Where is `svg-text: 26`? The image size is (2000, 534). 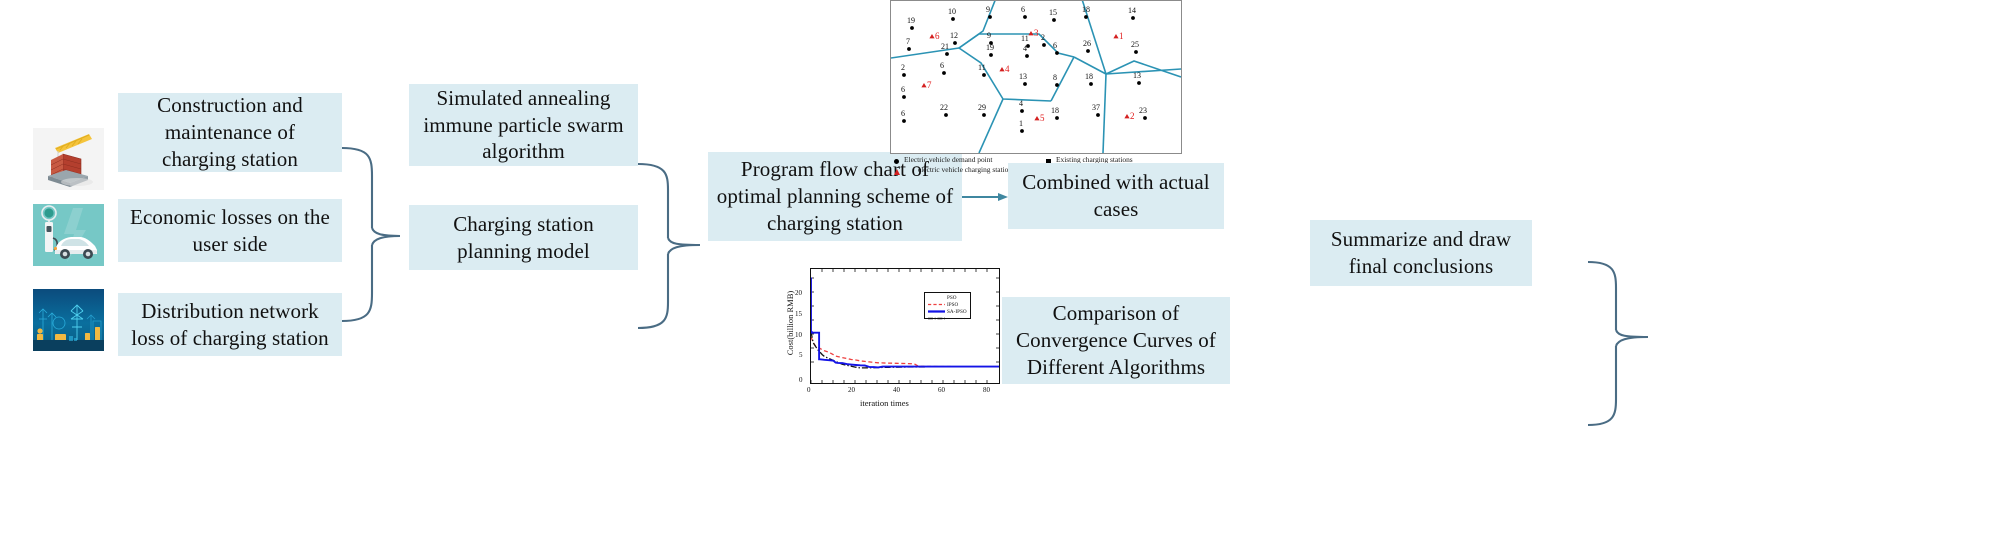
svg-text: 26 is located at coordinates (1087, 43).